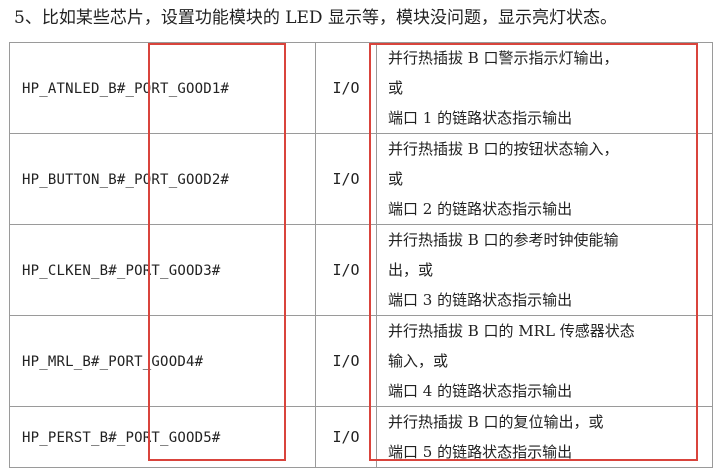 This screenshot has height=475, width=716. What do you see at coordinates (113, 362) in the screenshot?
I see `pin-name: HP_MRL_B#_PORT_GOOD4#` at bounding box center [113, 362].